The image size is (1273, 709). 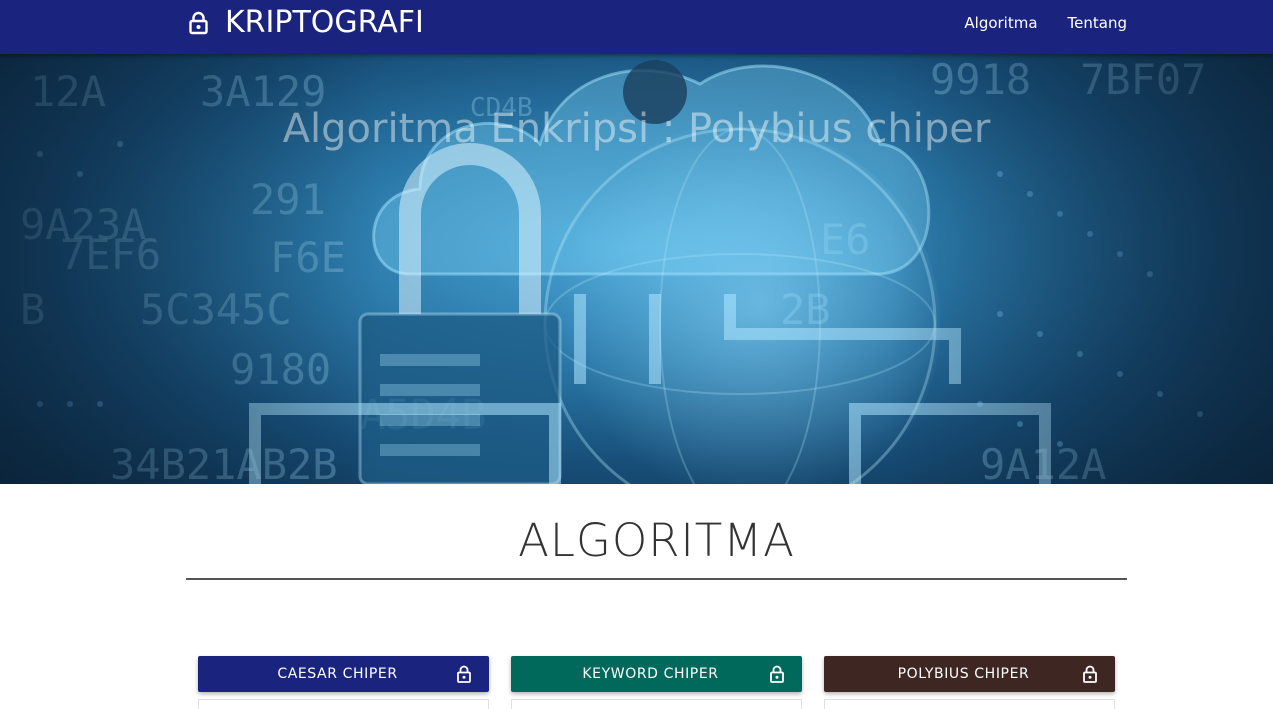 What do you see at coordinates (337, 674) in the screenshot?
I see `caesar-chiper-label: CAESAR CHIPER` at bounding box center [337, 674].